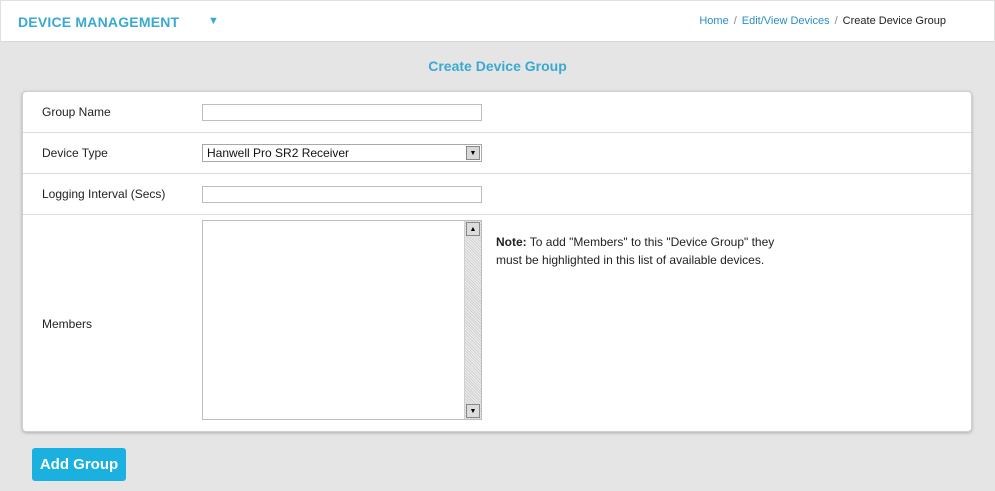 The width and height of the screenshot is (995, 491). Describe the element at coordinates (342, 320) in the screenshot. I see `members-listbox: ▲ ▼` at that location.